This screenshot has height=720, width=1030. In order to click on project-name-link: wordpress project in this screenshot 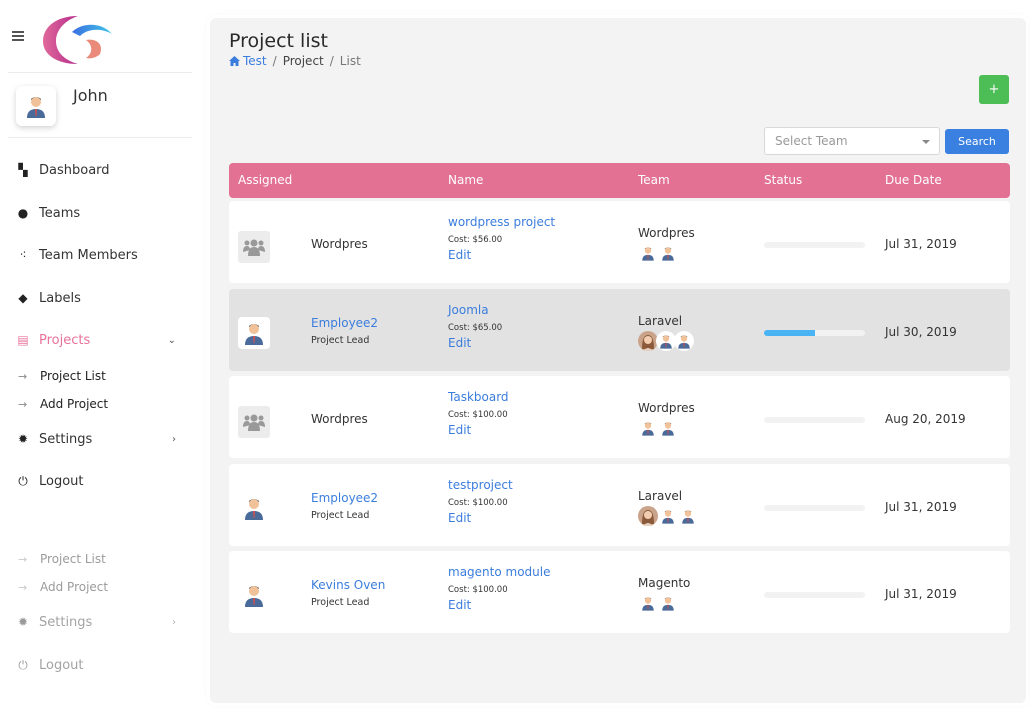, I will do `click(501, 222)`.